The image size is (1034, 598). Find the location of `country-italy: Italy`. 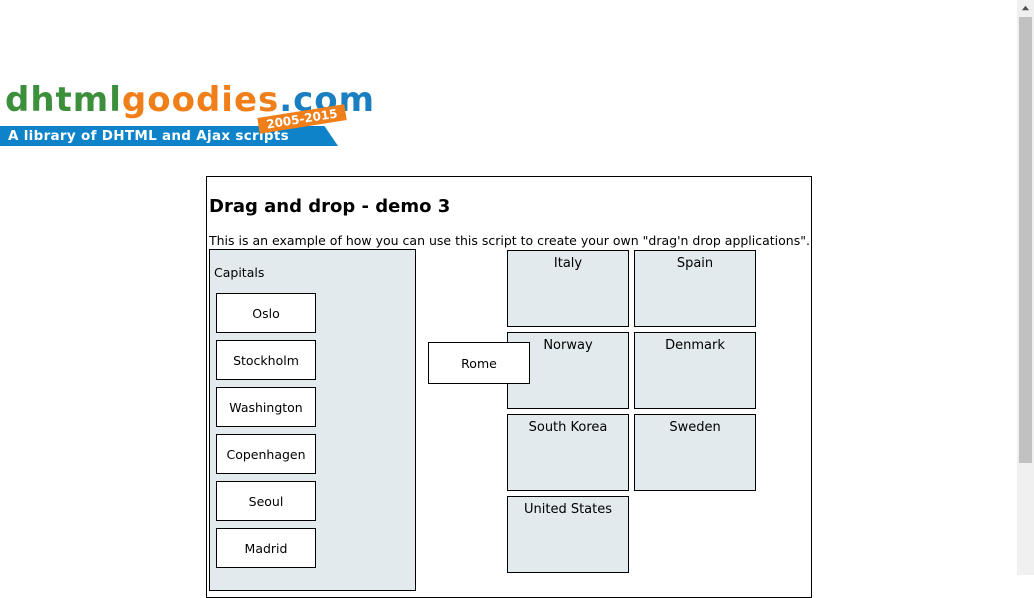

country-italy: Italy is located at coordinates (568, 288).